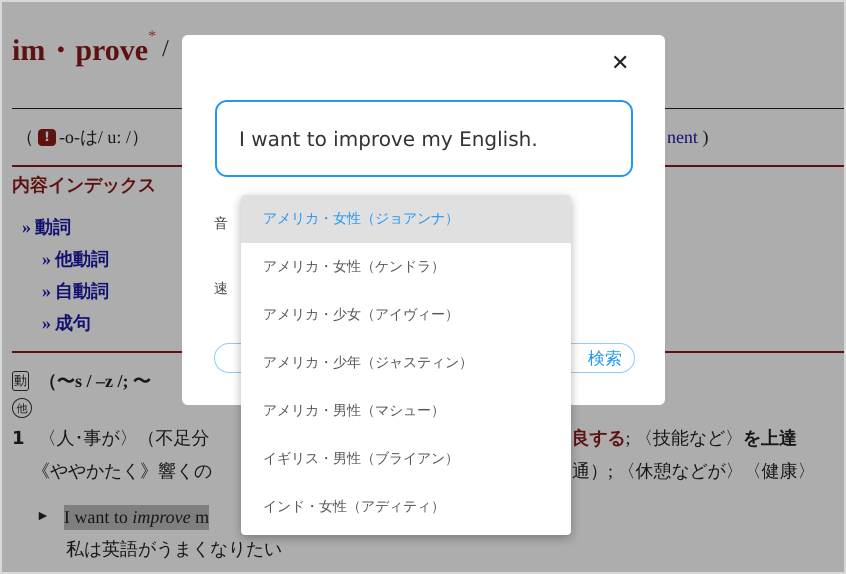 This screenshot has height=574, width=846. I want to click on pronunciation-text: -o-は/ u: /）, so click(103, 137).